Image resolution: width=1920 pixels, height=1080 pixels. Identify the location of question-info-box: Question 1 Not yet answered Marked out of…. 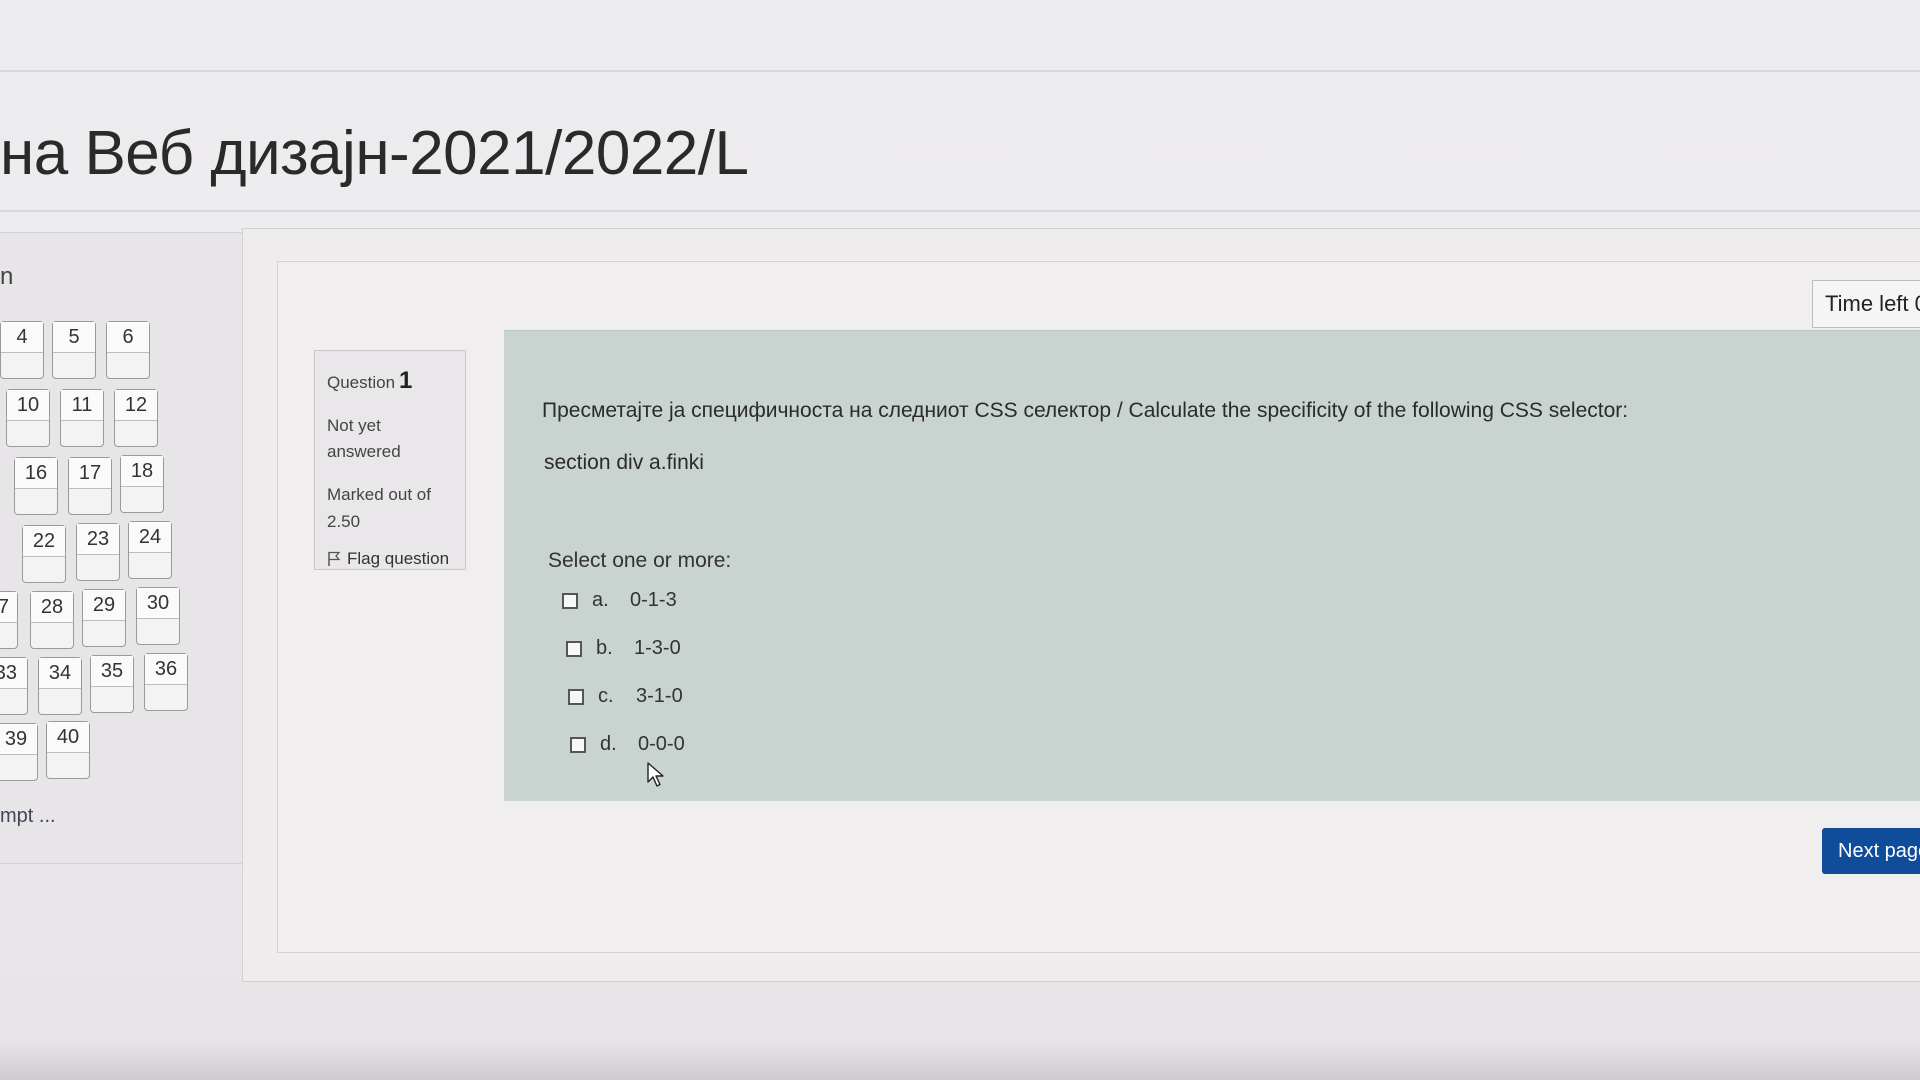
(390, 460).